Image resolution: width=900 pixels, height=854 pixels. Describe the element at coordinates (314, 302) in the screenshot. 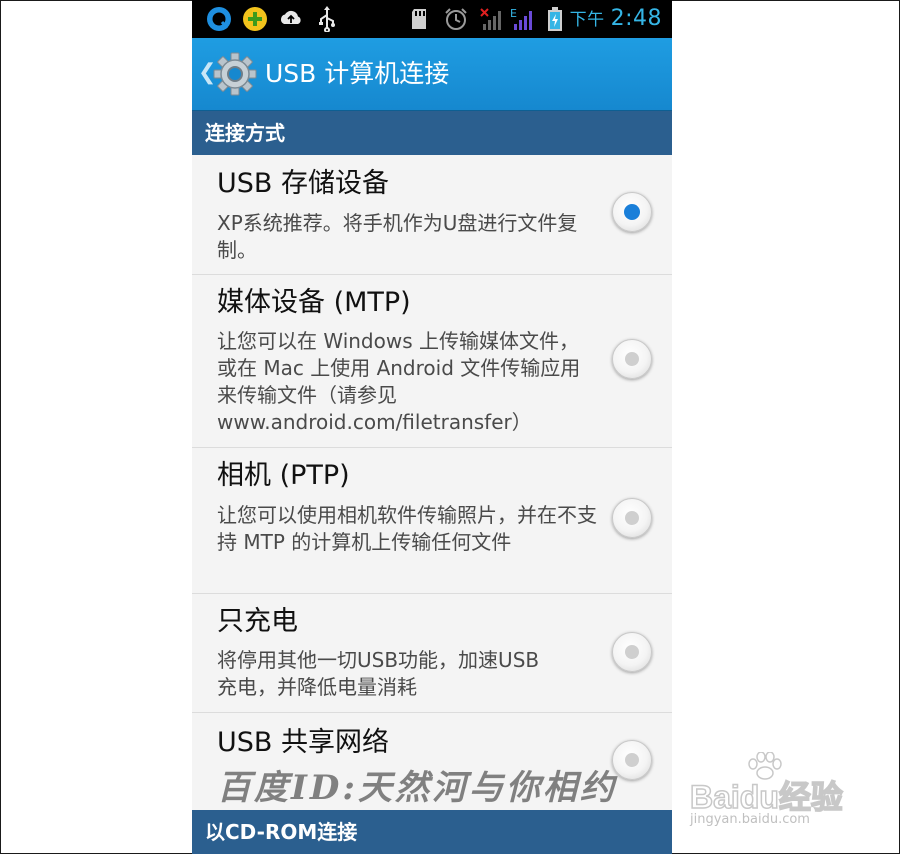

I see `option-title: 媒体设备 (MTP)` at that location.